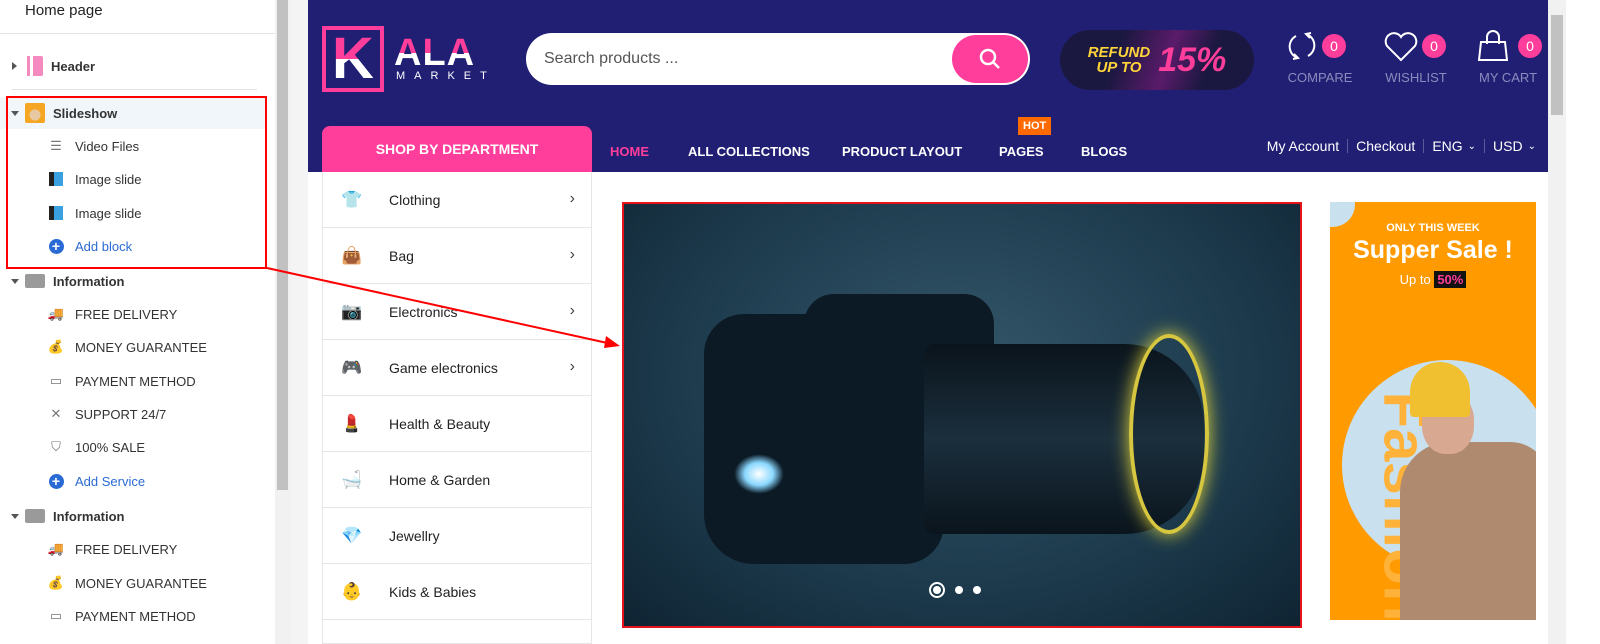  I want to click on sidebar-scrollbar, so click(282, 322).